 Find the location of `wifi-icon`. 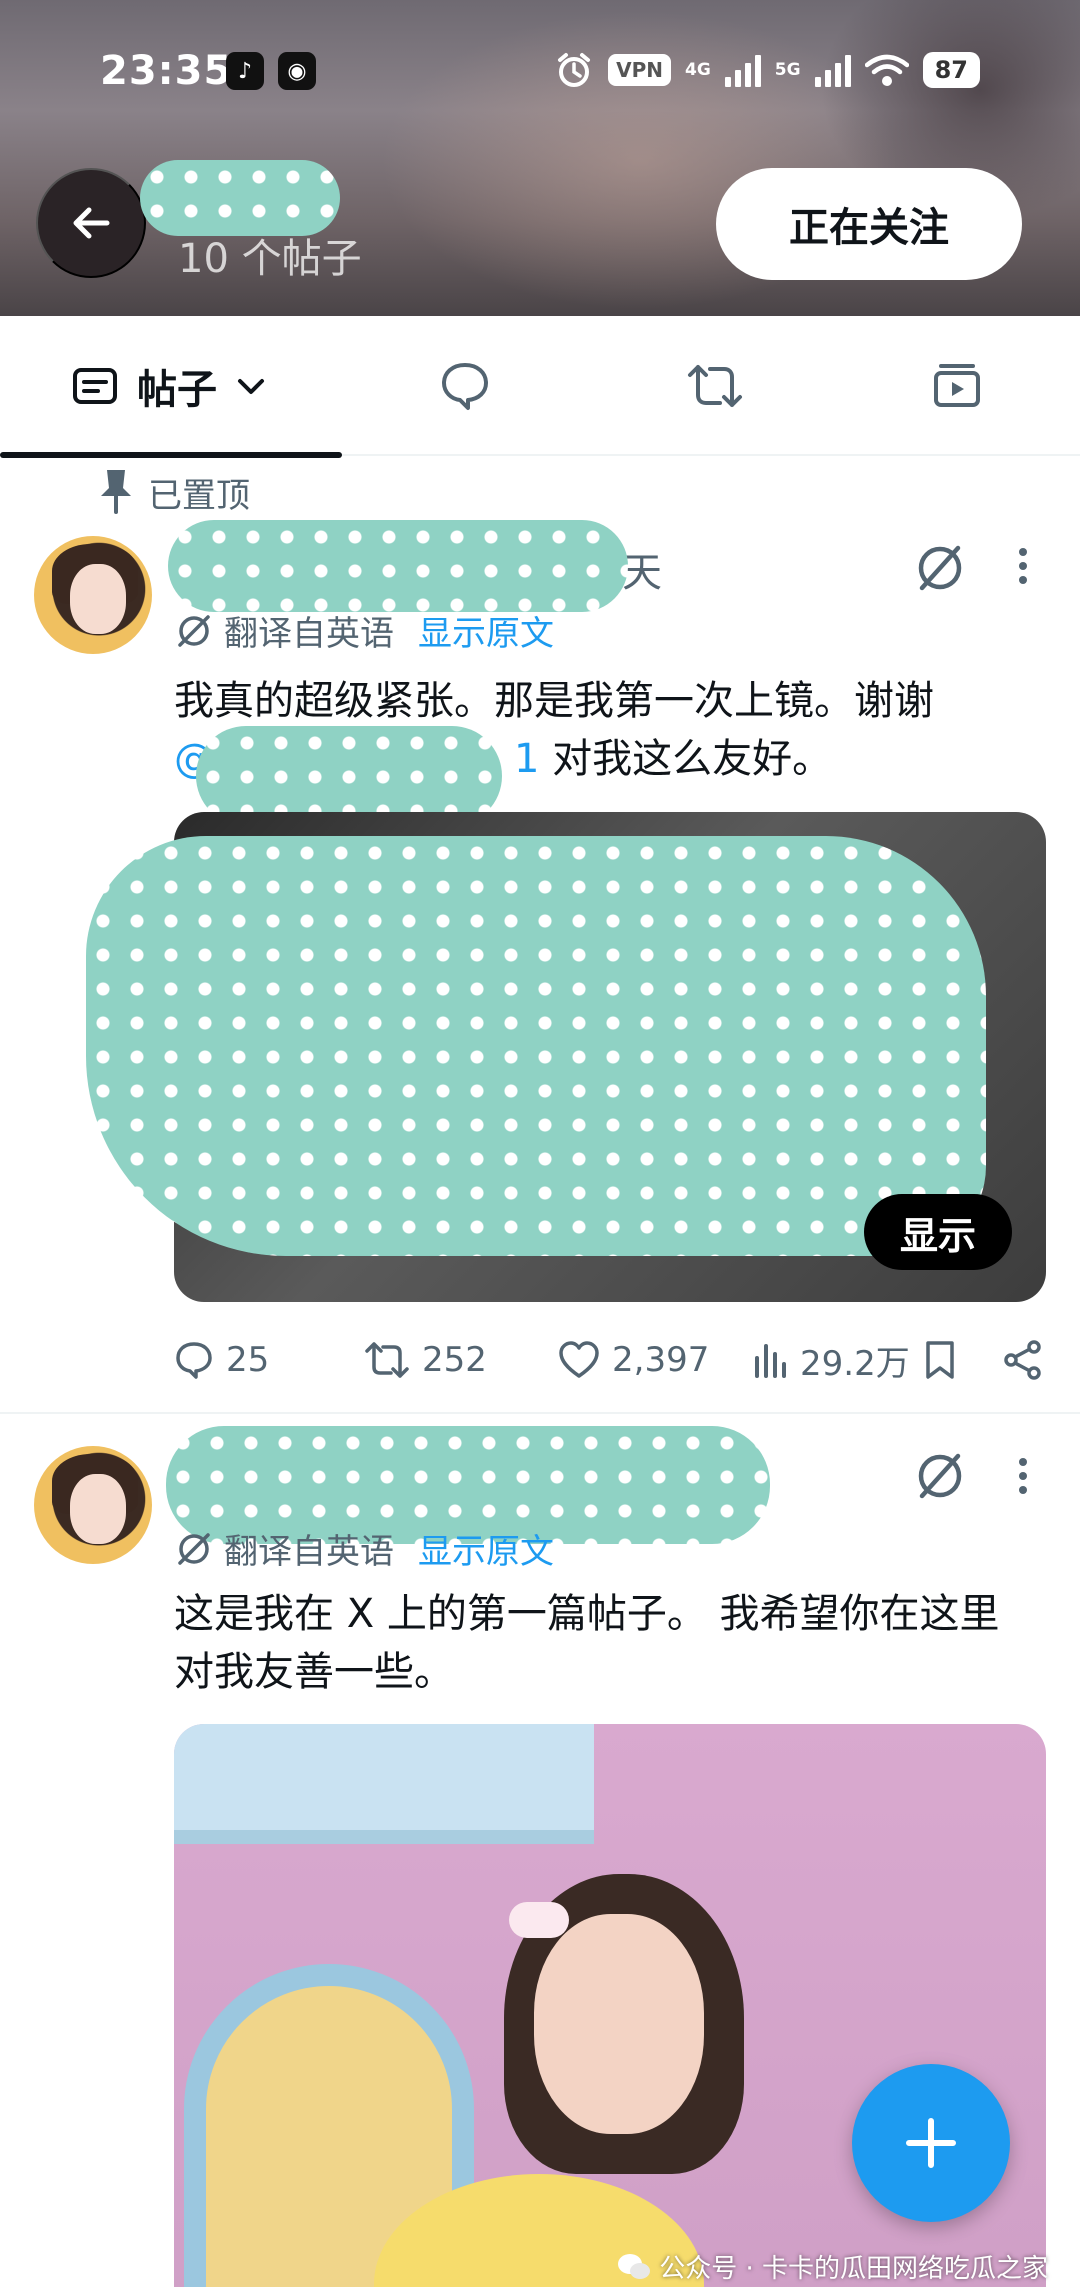

wifi-icon is located at coordinates (886, 70).